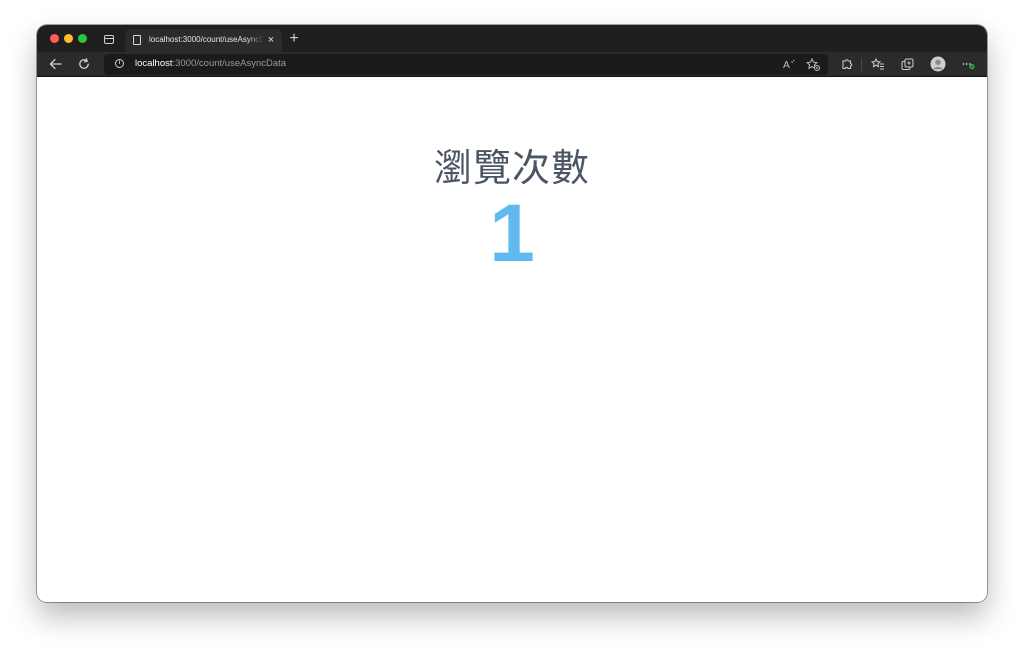 This screenshot has width=1024, height=651. I want to click on reload-icon, so click(84, 64).